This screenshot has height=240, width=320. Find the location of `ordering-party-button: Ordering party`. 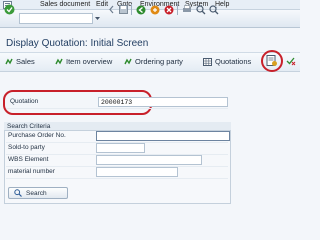

ordering-party-button: Ordering party is located at coordinates (153, 62).